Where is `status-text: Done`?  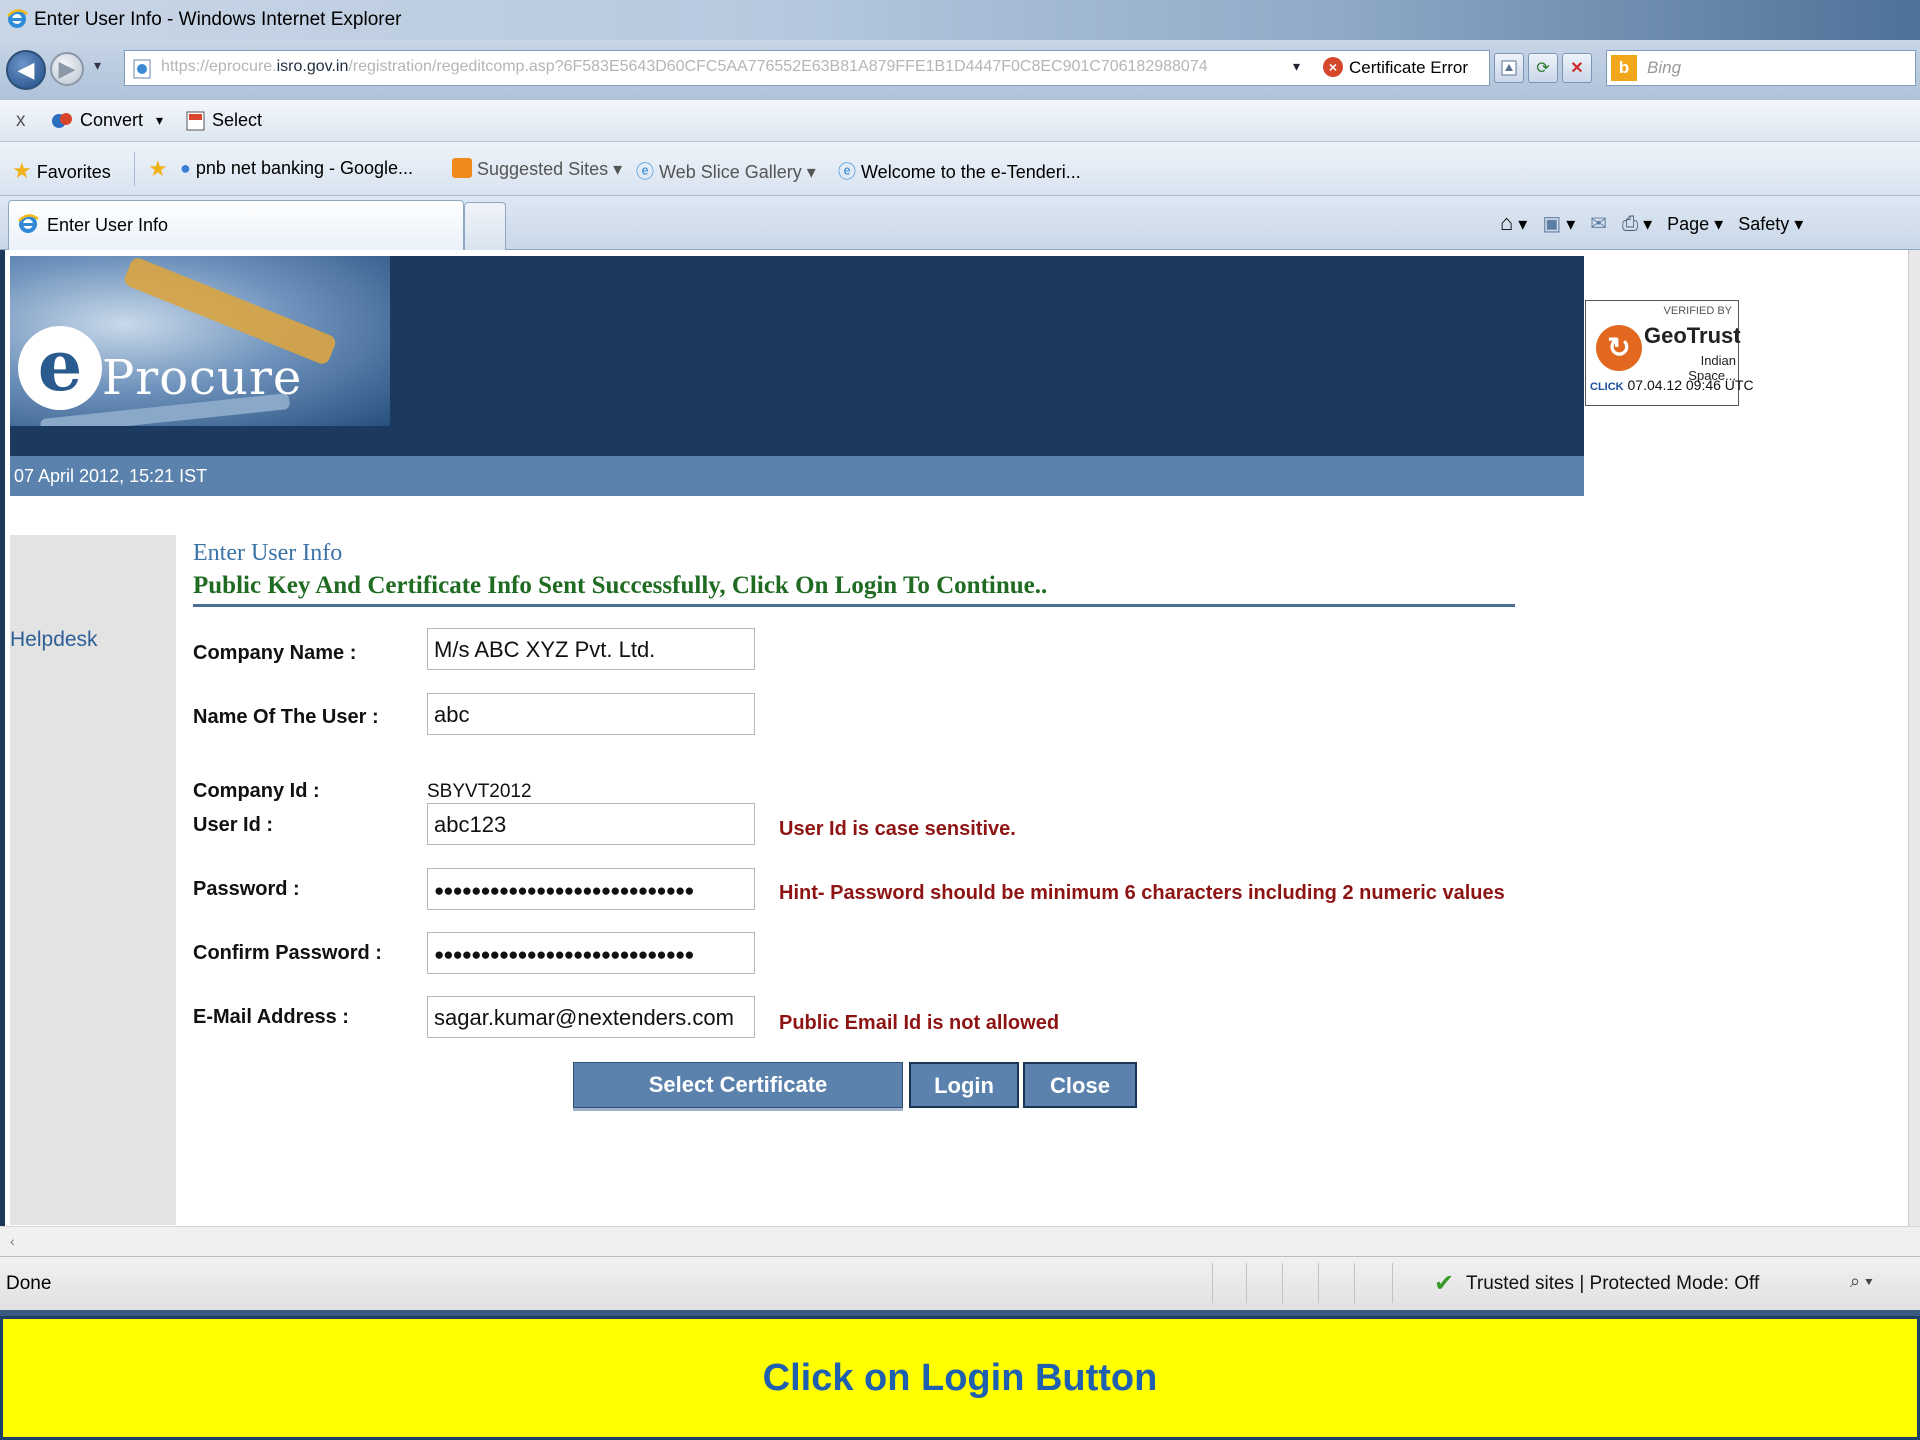
status-text: Done is located at coordinates (29, 1283).